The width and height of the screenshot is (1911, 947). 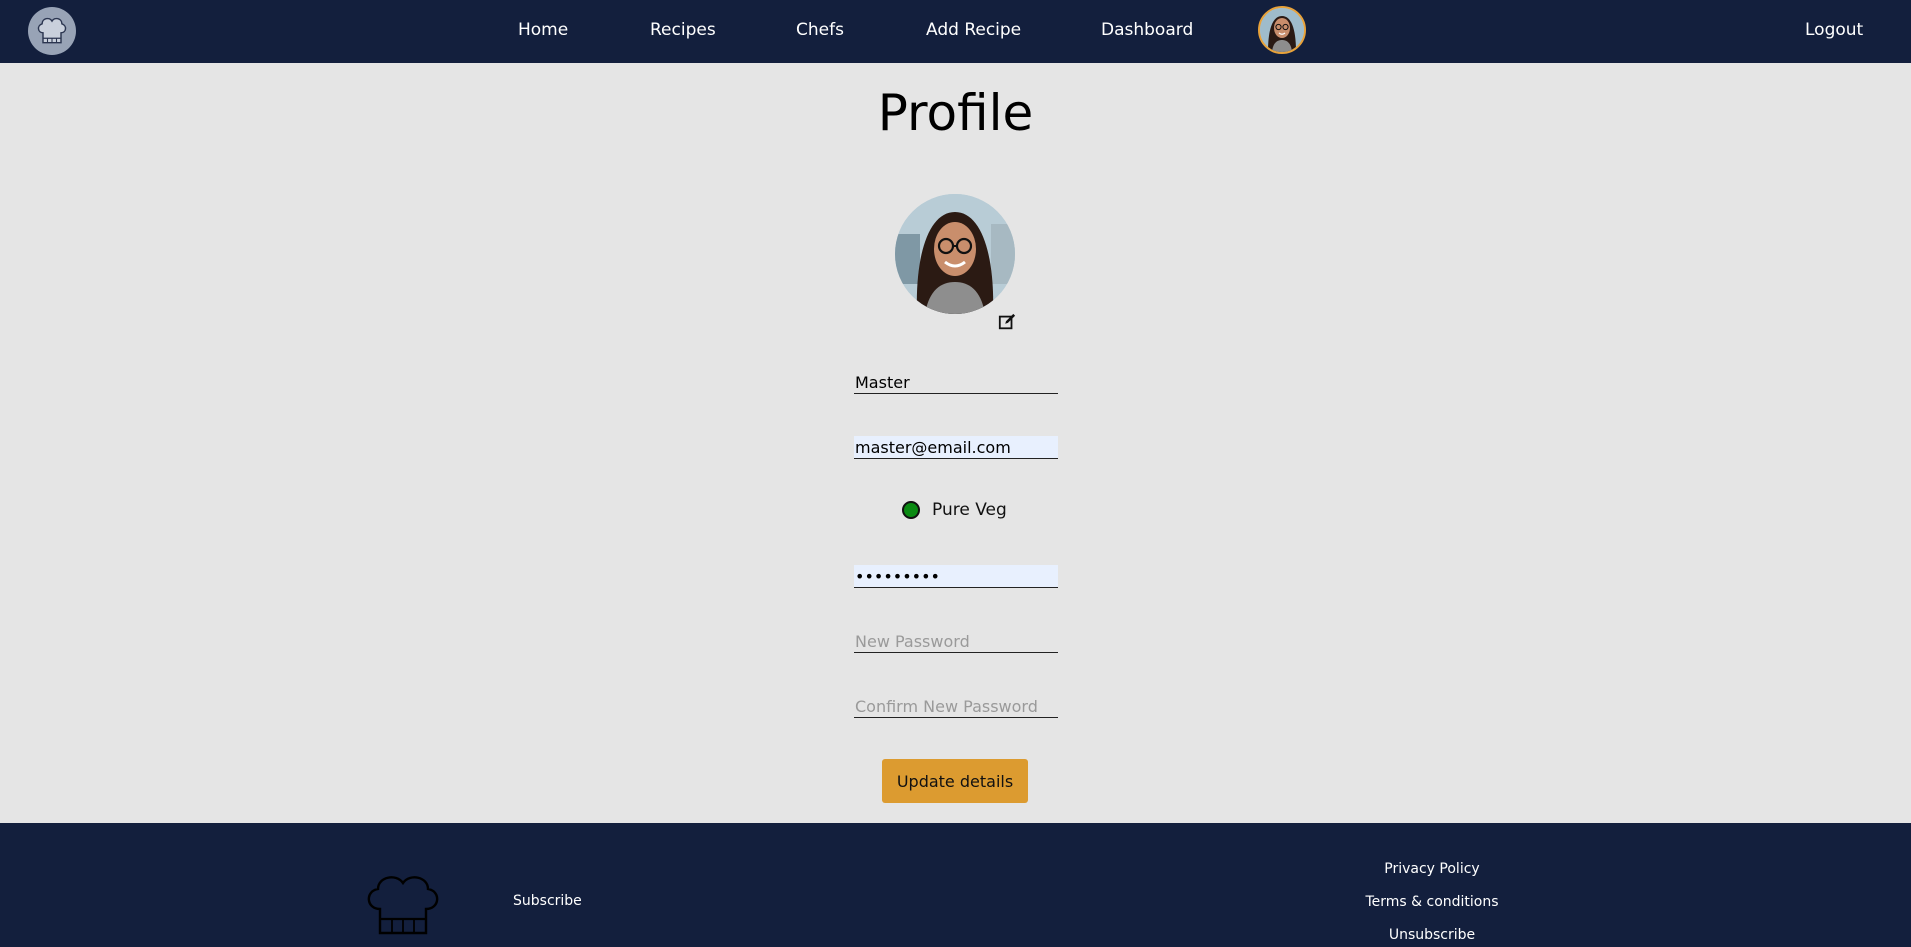 I want to click on profile-photo, so click(x=955, y=254).